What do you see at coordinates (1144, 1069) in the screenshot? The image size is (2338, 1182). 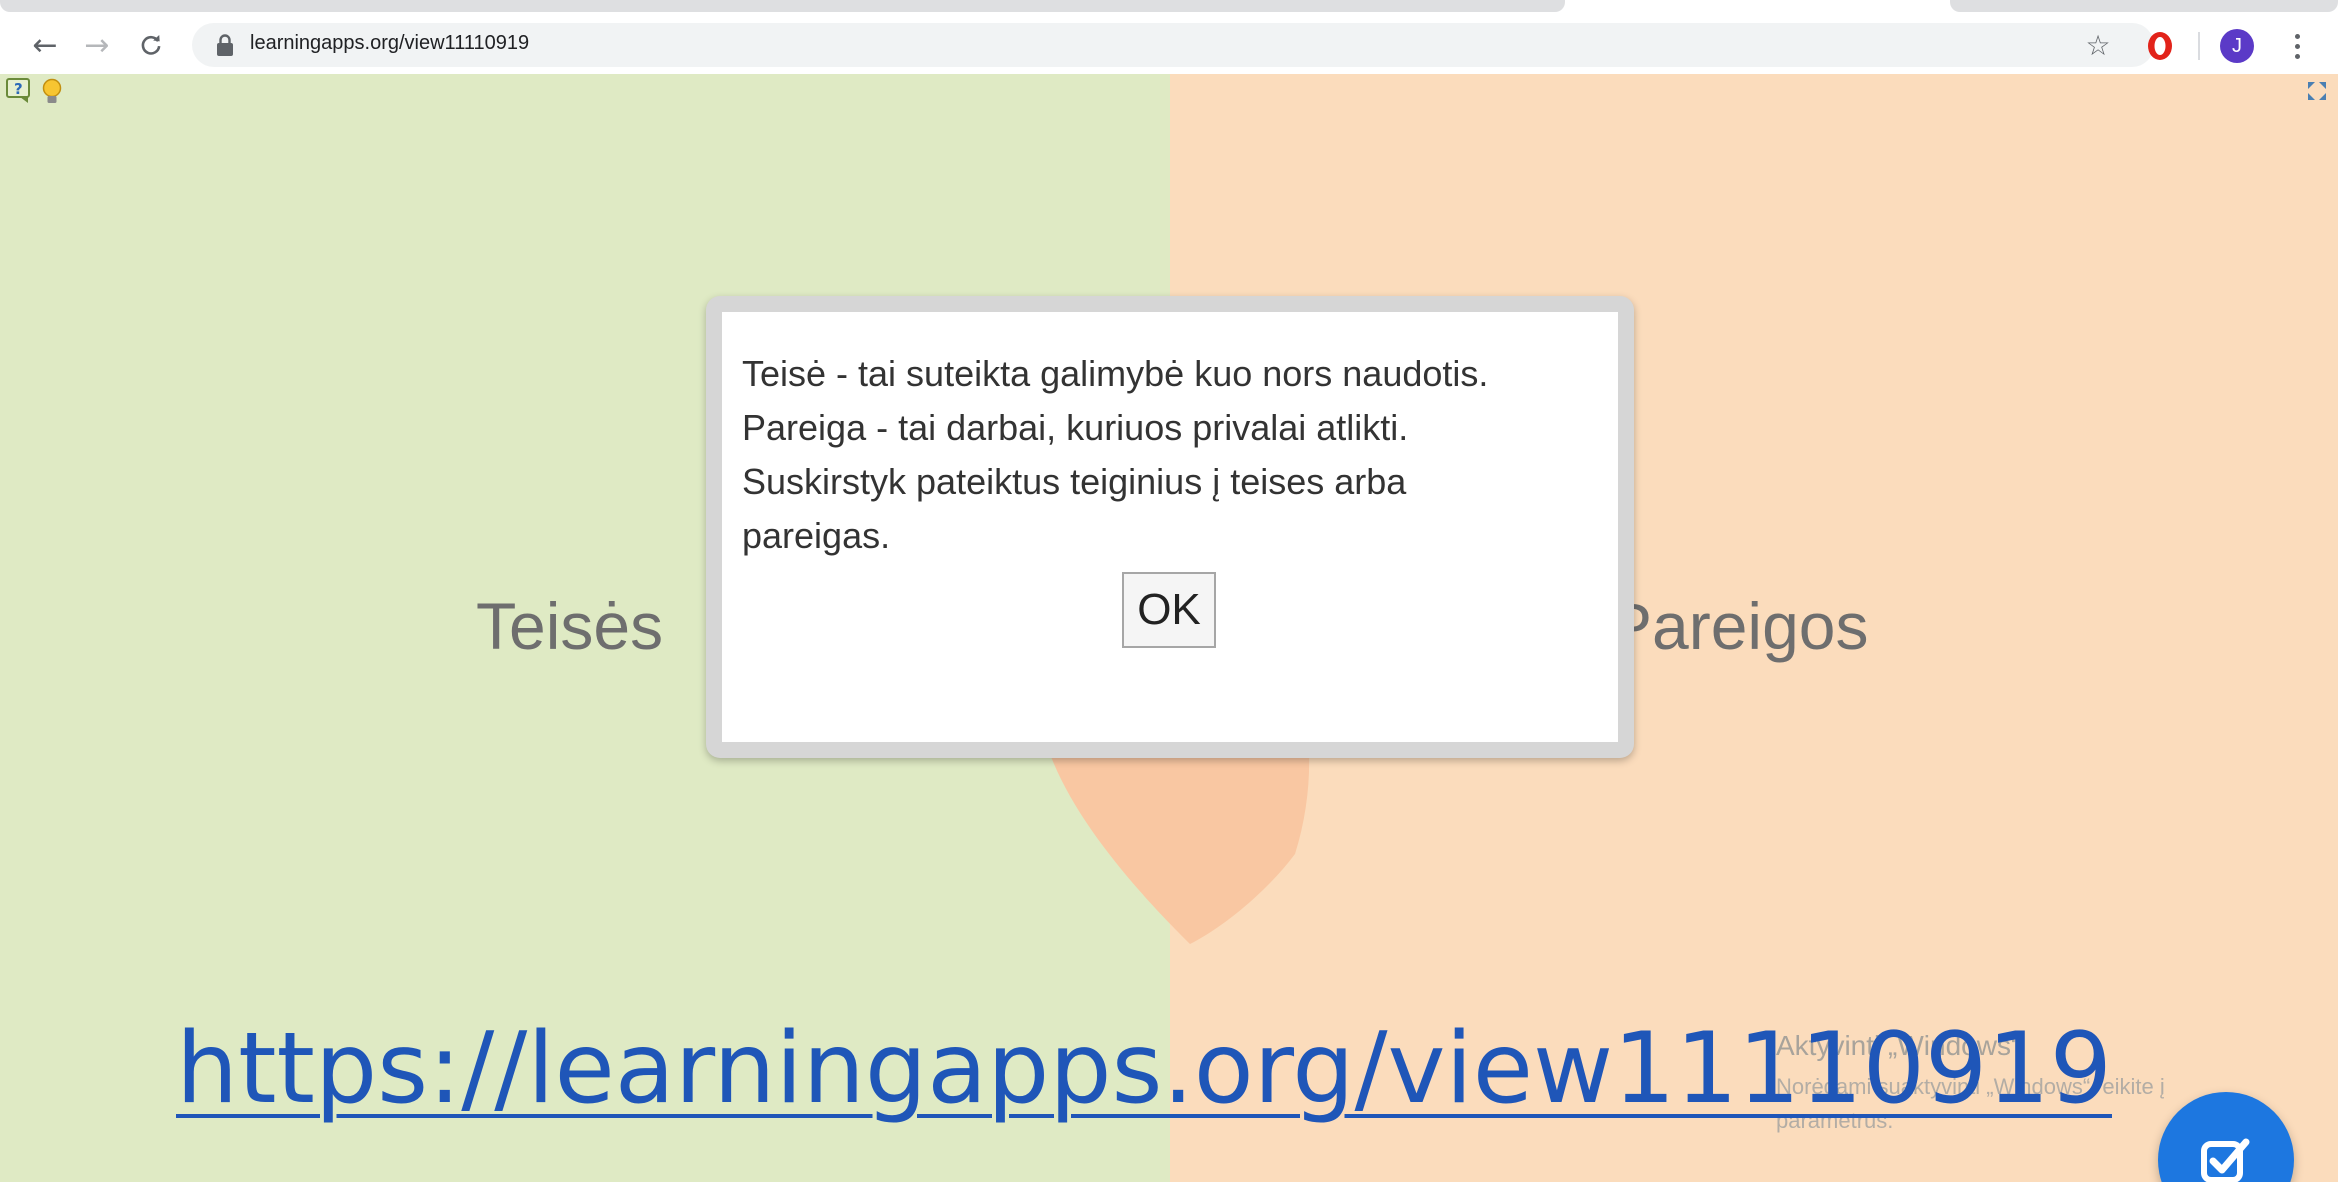 I see `learningapps-link: https://learningapps.org/view11110919` at bounding box center [1144, 1069].